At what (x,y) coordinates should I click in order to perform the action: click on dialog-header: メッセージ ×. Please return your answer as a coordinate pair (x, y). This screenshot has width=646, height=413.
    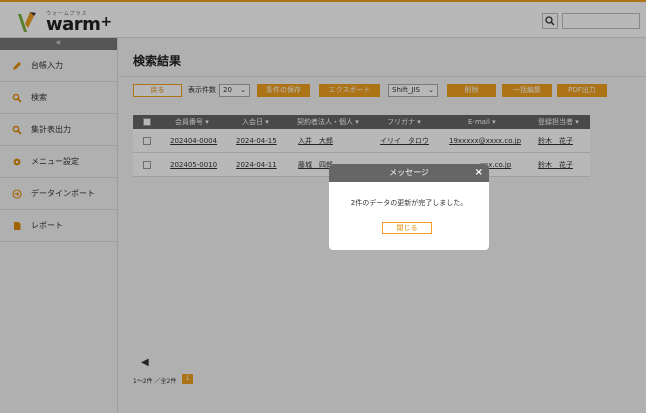
    Looking at the image, I should click on (409, 173).